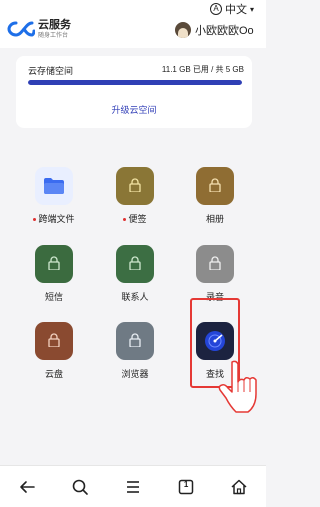 This screenshot has width=320, height=507. What do you see at coordinates (237, 386) in the screenshot?
I see `pointing-hand-icon` at bounding box center [237, 386].